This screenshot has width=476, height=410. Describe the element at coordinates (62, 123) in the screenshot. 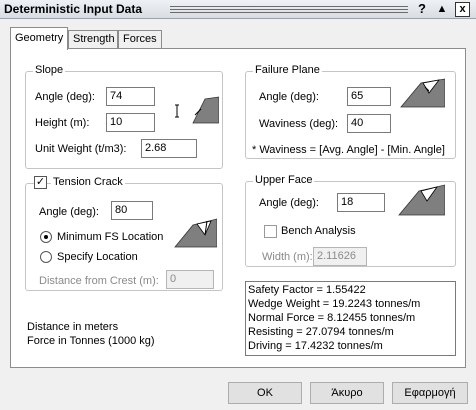

I see `slope-height-label: Height (m):` at that location.